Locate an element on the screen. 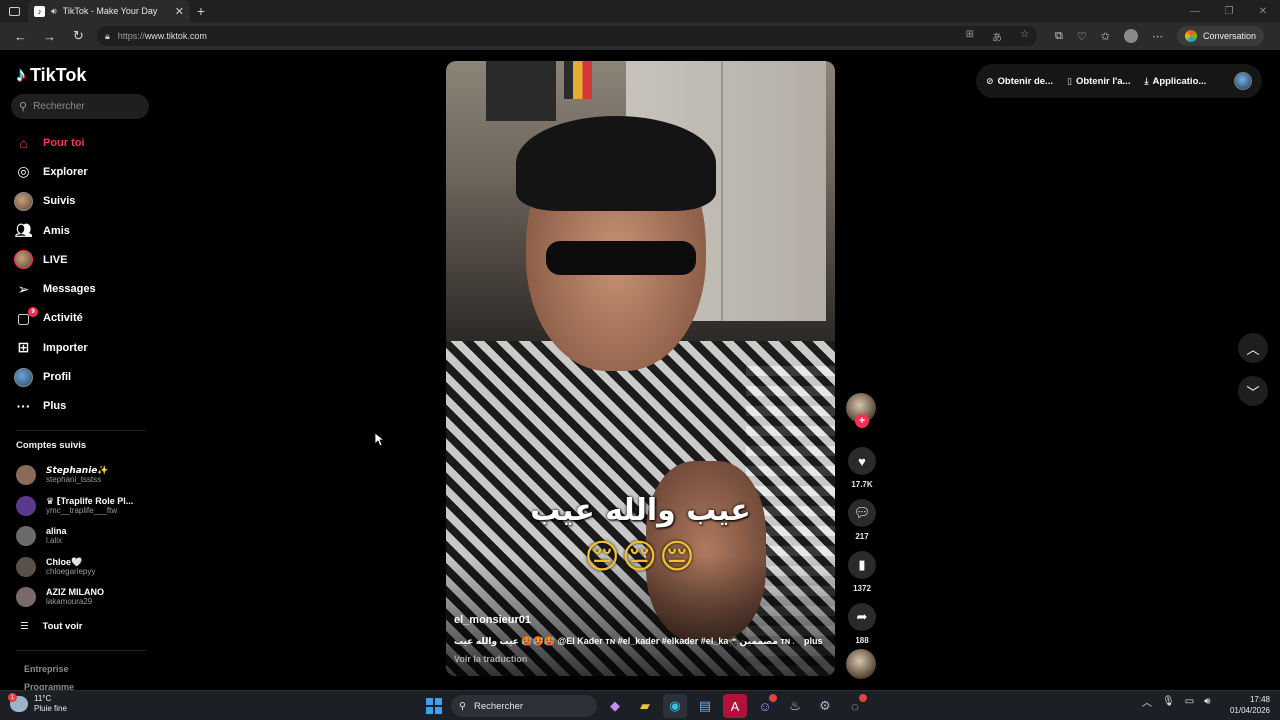  account-name: Chloe🤍 is located at coordinates (64, 561).